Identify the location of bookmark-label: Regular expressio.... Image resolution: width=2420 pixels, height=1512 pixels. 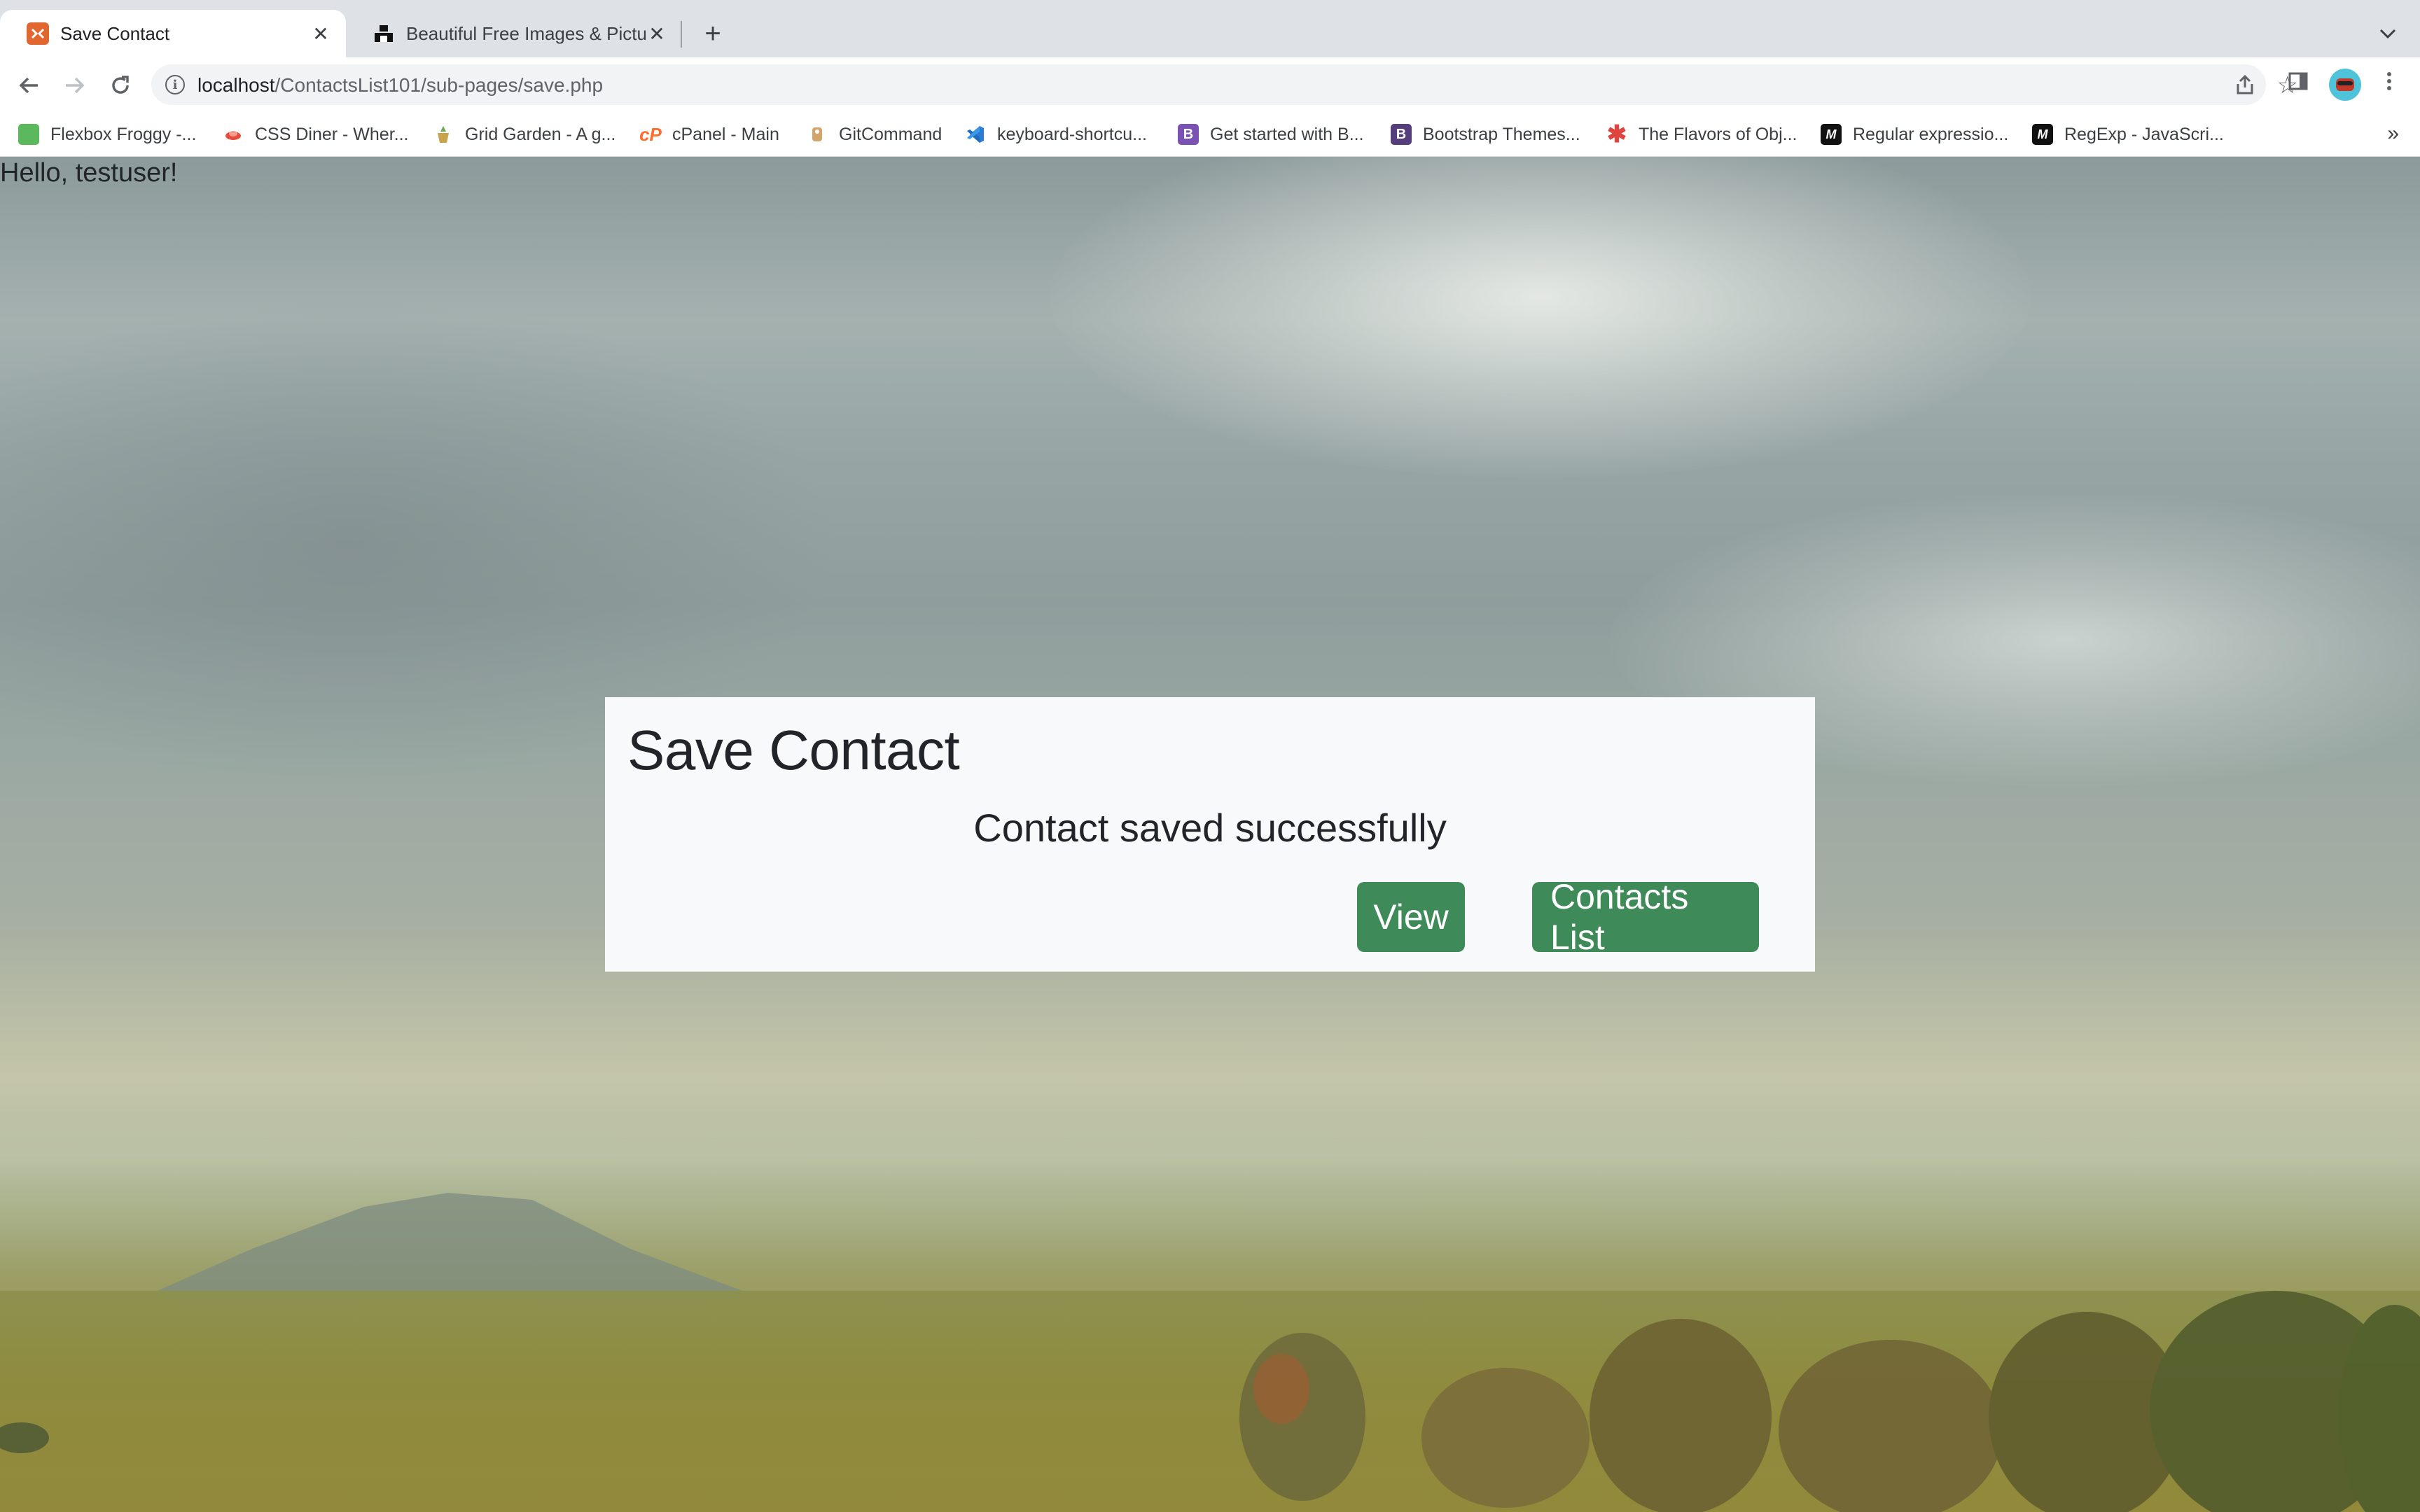
(1931, 134).